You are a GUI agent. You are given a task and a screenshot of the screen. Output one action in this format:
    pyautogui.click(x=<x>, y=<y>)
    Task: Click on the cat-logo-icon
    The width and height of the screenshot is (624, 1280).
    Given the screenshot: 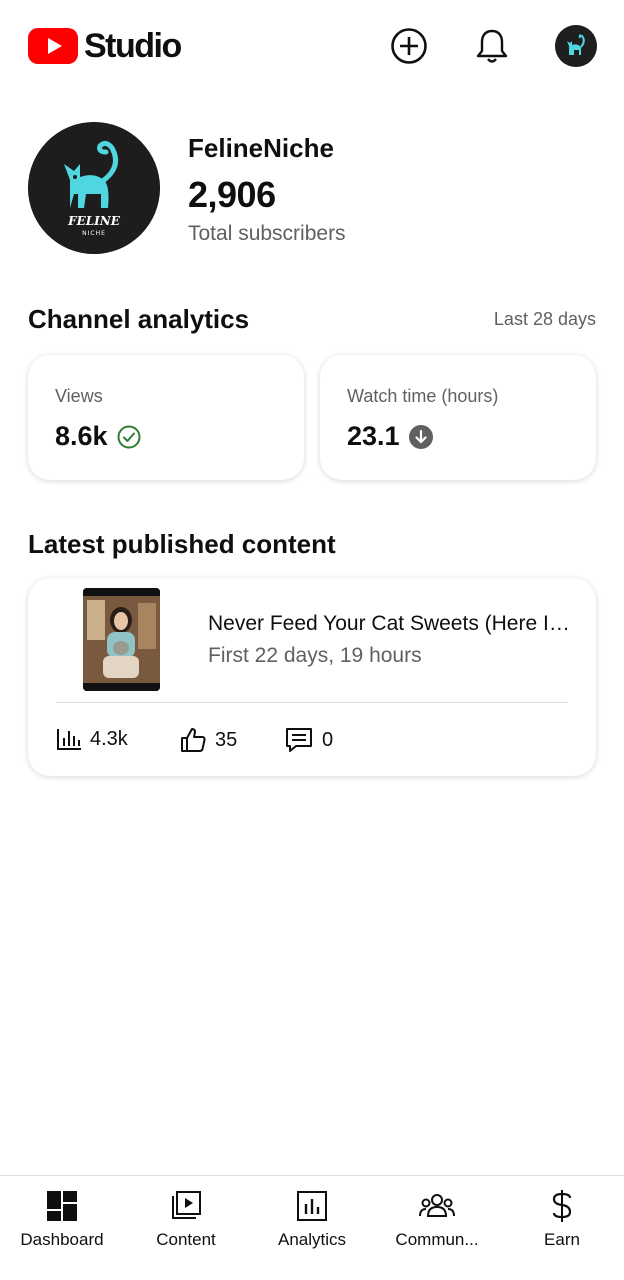 What is the action you would take?
    pyautogui.click(x=576, y=46)
    